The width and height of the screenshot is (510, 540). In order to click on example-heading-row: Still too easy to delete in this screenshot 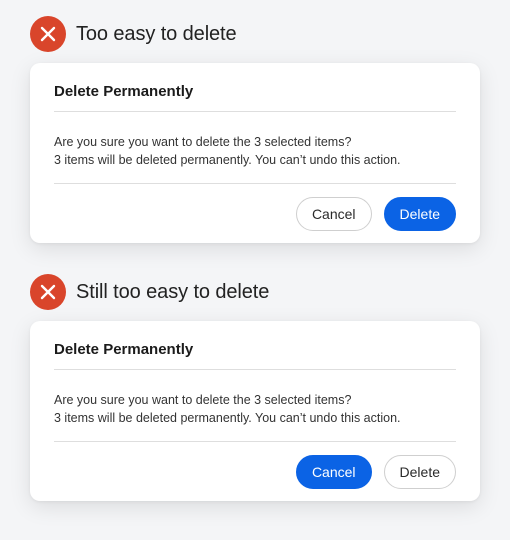, I will do `click(255, 292)`.